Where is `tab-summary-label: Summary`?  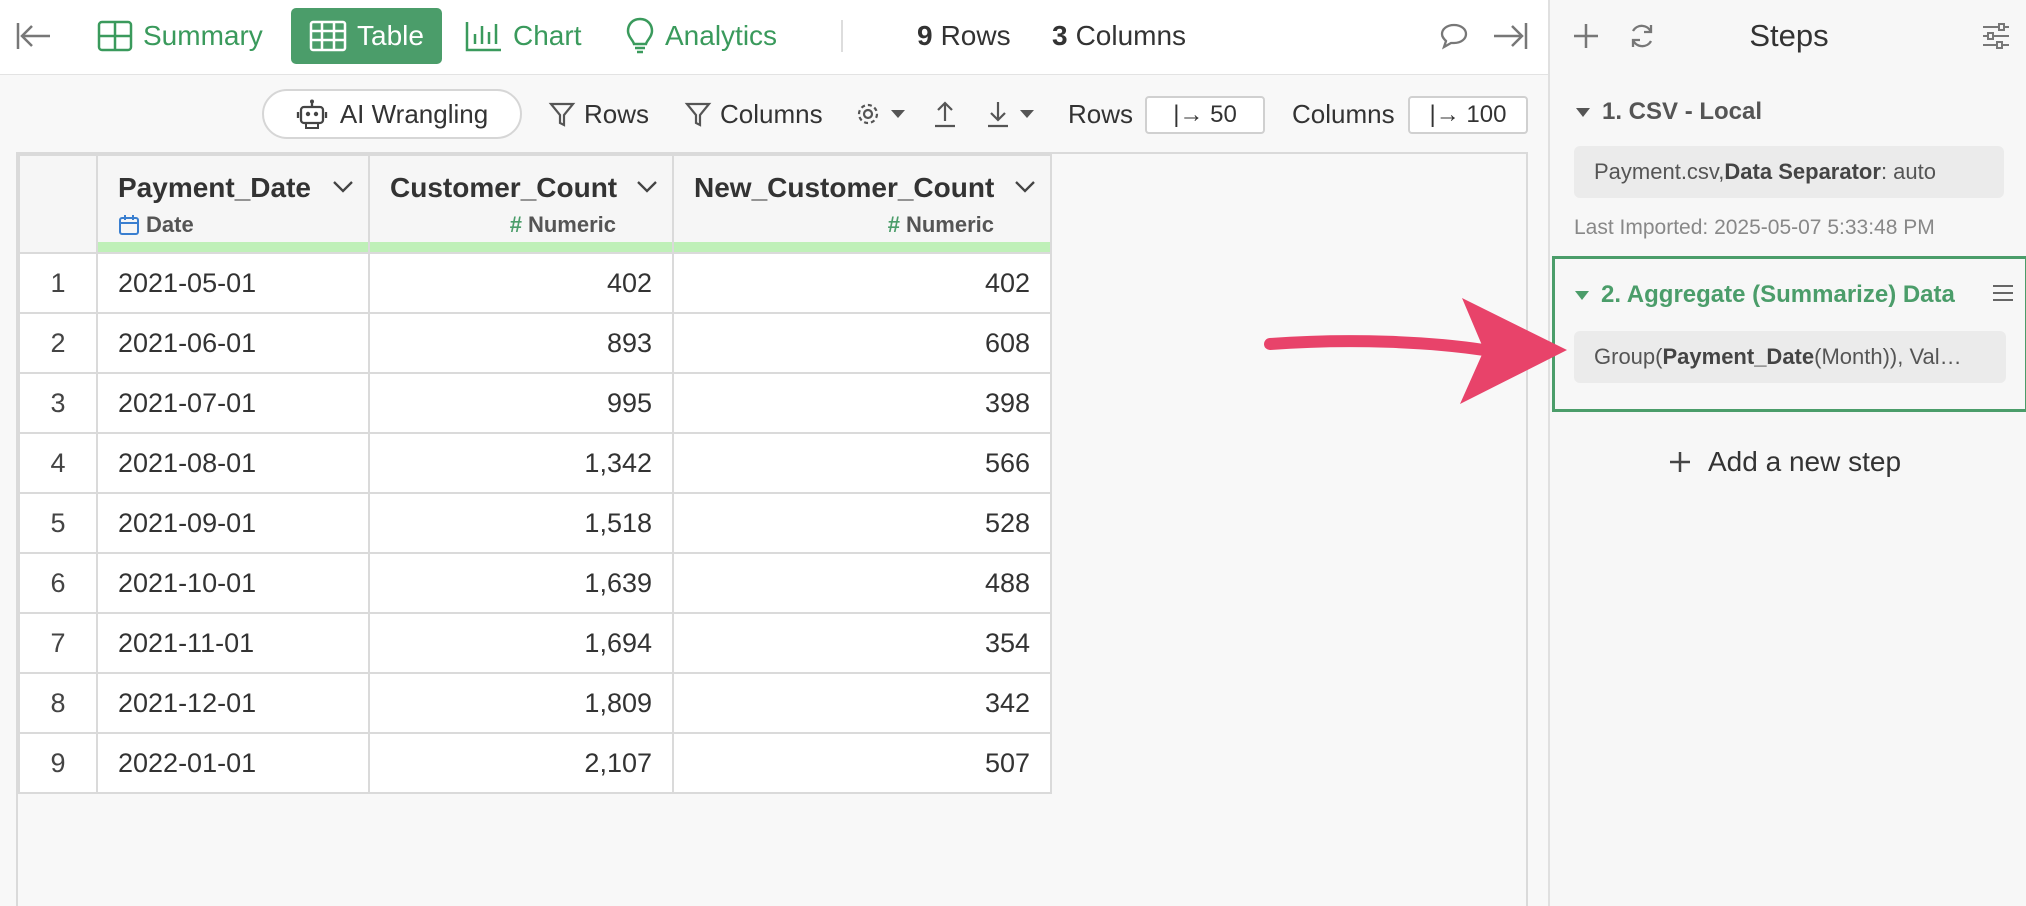
tab-summary-label: Summary is located at coordinates (203, 35).